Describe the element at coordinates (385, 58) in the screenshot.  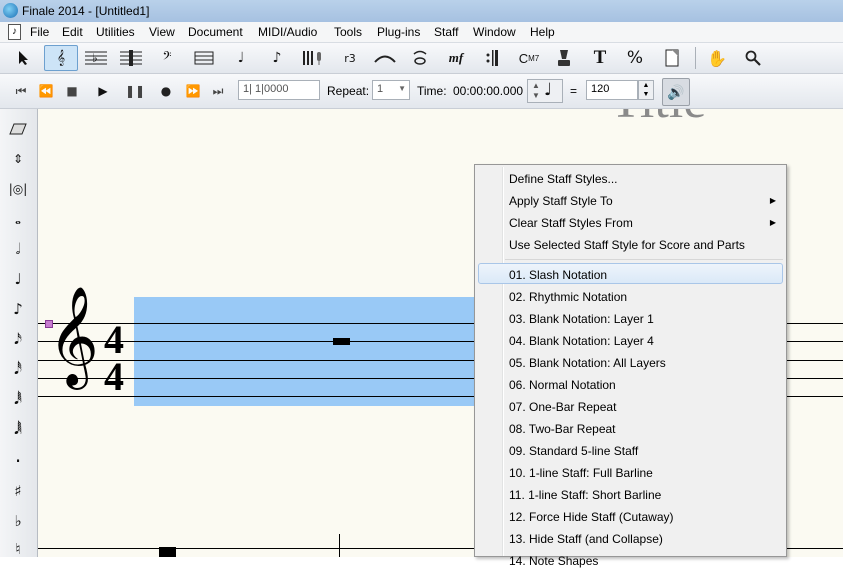
I see `smart-shape-tool-icon` at that location.